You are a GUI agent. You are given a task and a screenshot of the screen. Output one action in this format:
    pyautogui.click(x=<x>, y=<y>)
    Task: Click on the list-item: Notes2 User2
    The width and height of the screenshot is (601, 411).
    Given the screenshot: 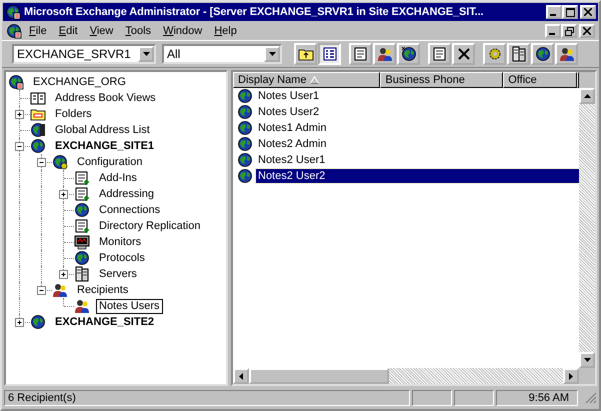 What is the action you would take?
    pyautogui.click(x=417, y=176)
    